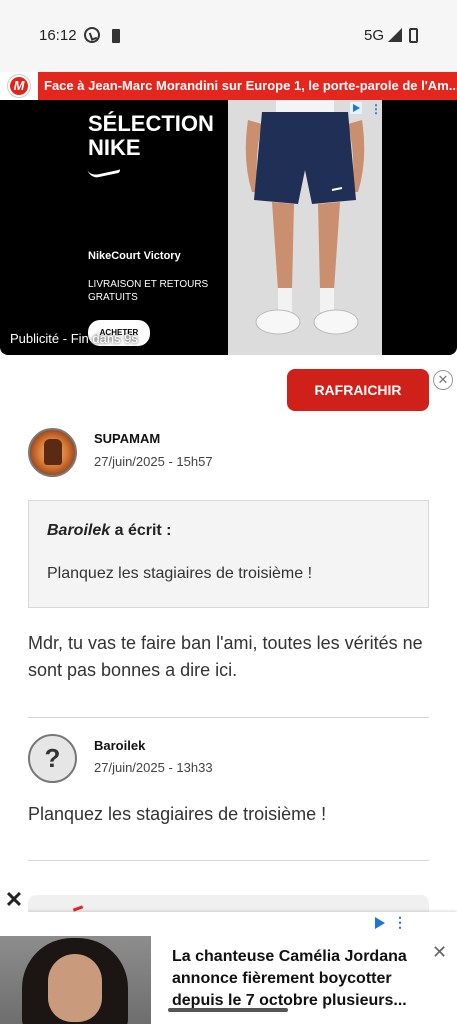 This screenshot has height=1024, width=457. Describe the element at coordinates (74, 338) in the screenshot. I see `ad-countdown: Publicité - Fin dans 9s` at that location.